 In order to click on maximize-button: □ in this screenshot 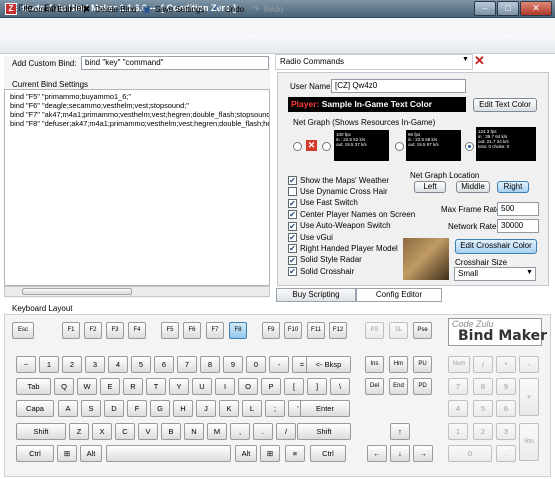, I will do `click(508, 8)`.